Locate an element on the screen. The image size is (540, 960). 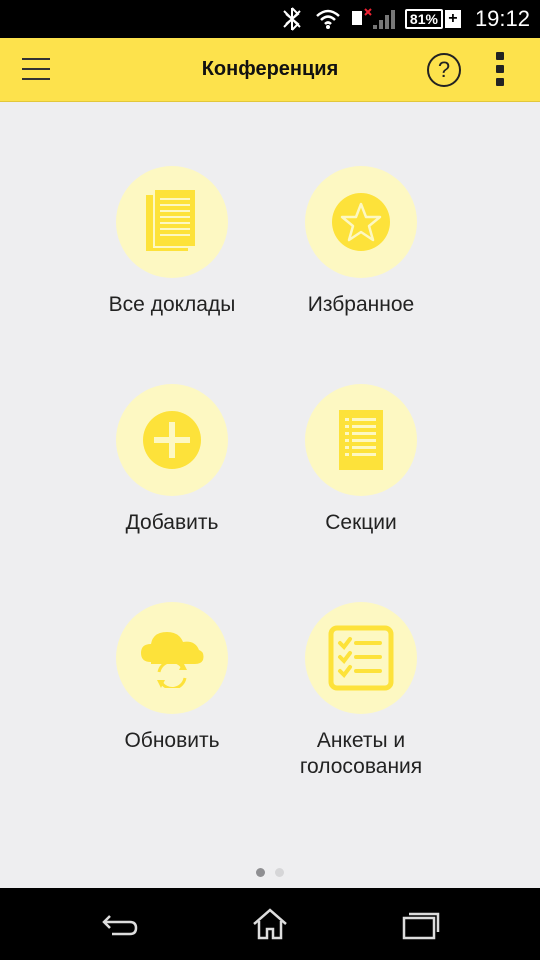
bluetooth-off-icon is located at coordinates (292, 19).